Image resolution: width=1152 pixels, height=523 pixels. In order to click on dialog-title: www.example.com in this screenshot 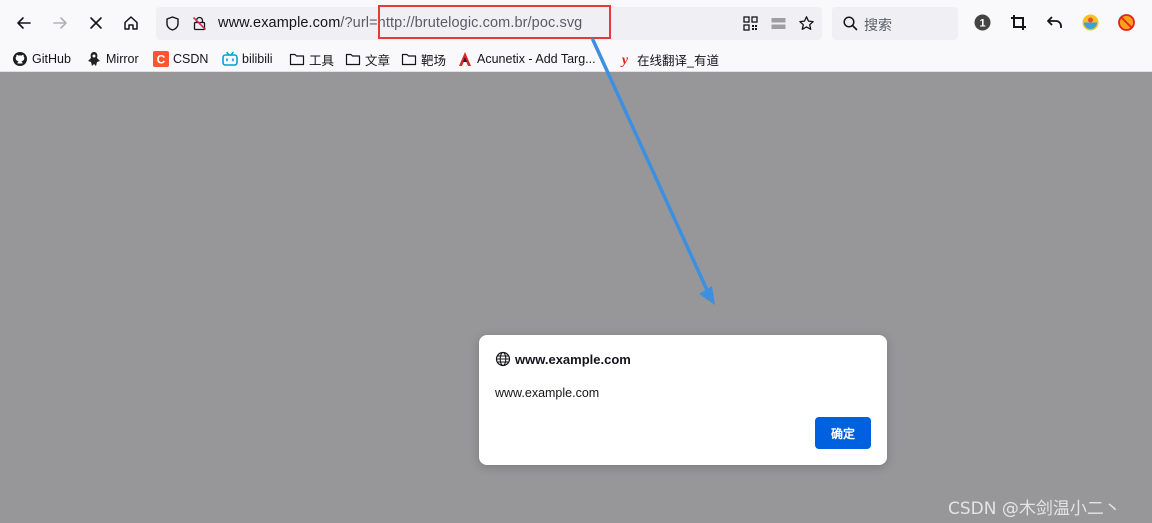, I will do `click(573, 359)`.